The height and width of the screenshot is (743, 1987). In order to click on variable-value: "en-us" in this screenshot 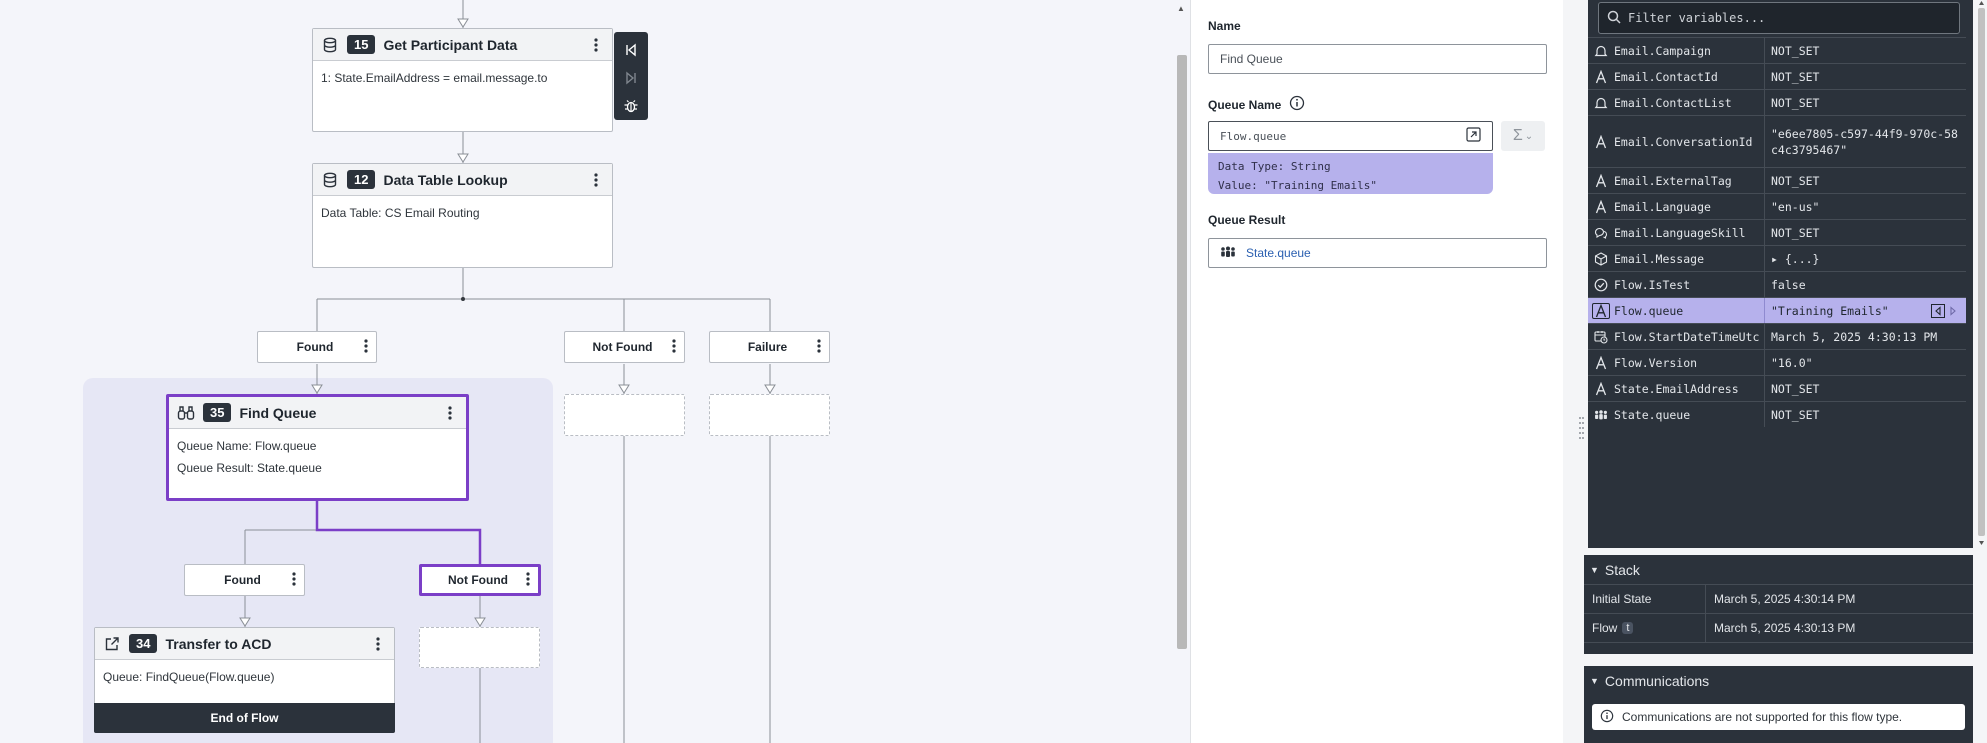, I will do `click(1795, 206)`.